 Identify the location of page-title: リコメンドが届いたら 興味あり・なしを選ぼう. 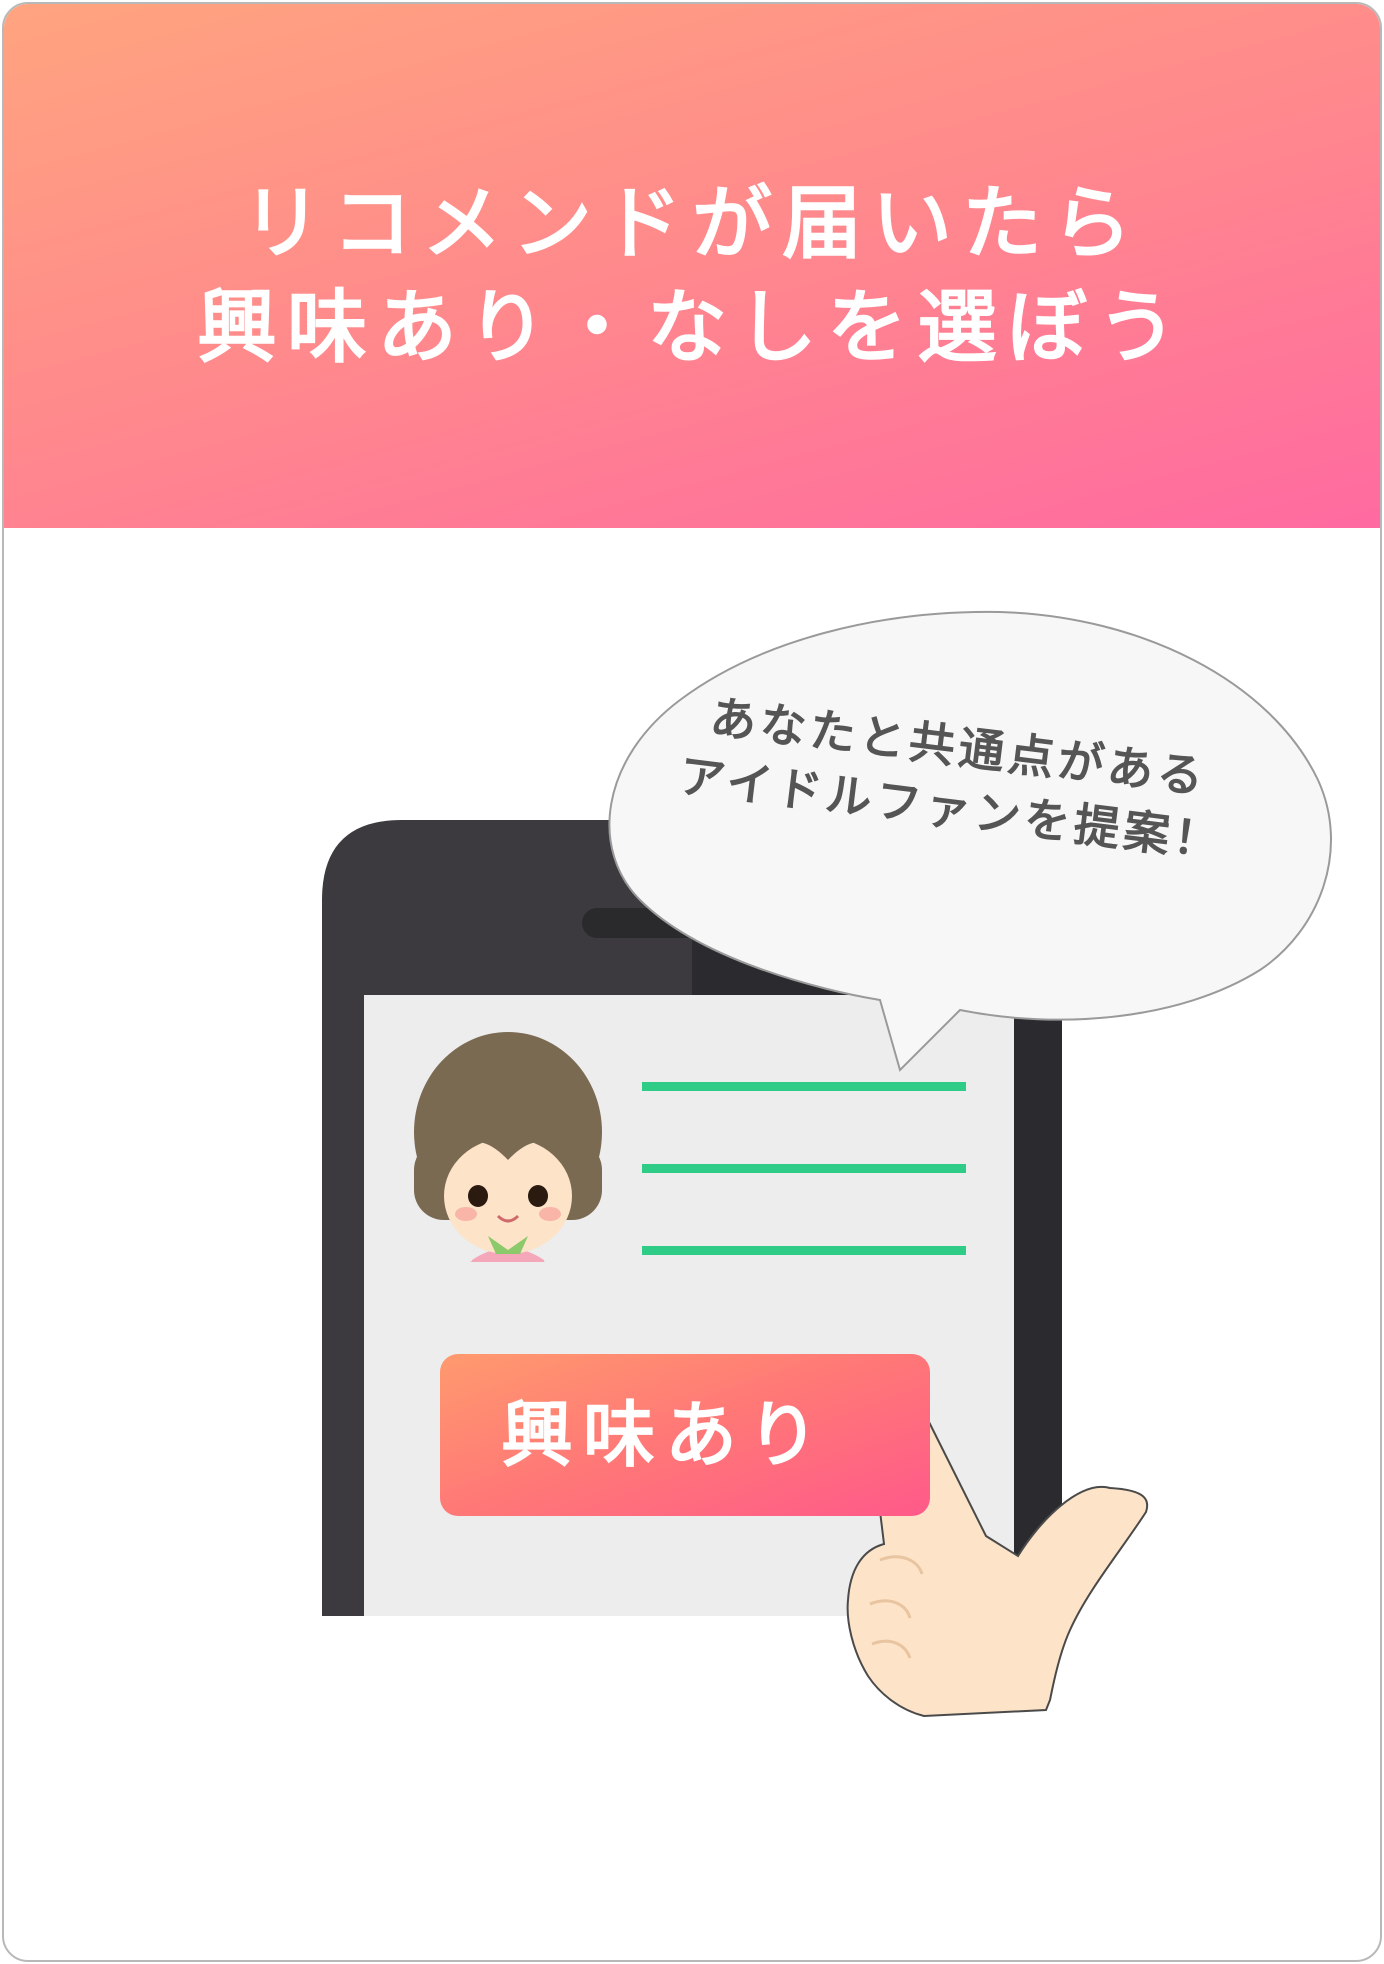
(692, 276).